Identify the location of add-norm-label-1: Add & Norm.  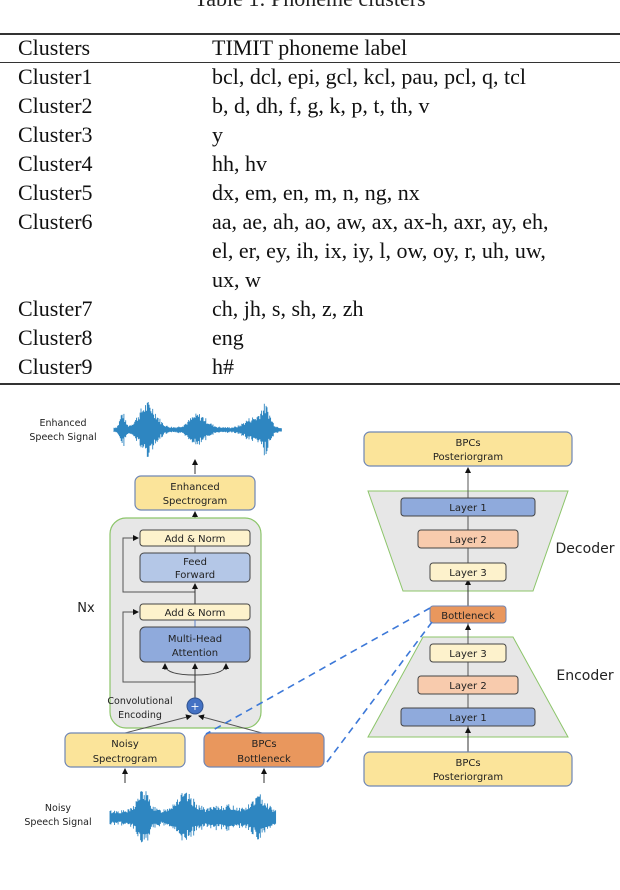
(195, 539).